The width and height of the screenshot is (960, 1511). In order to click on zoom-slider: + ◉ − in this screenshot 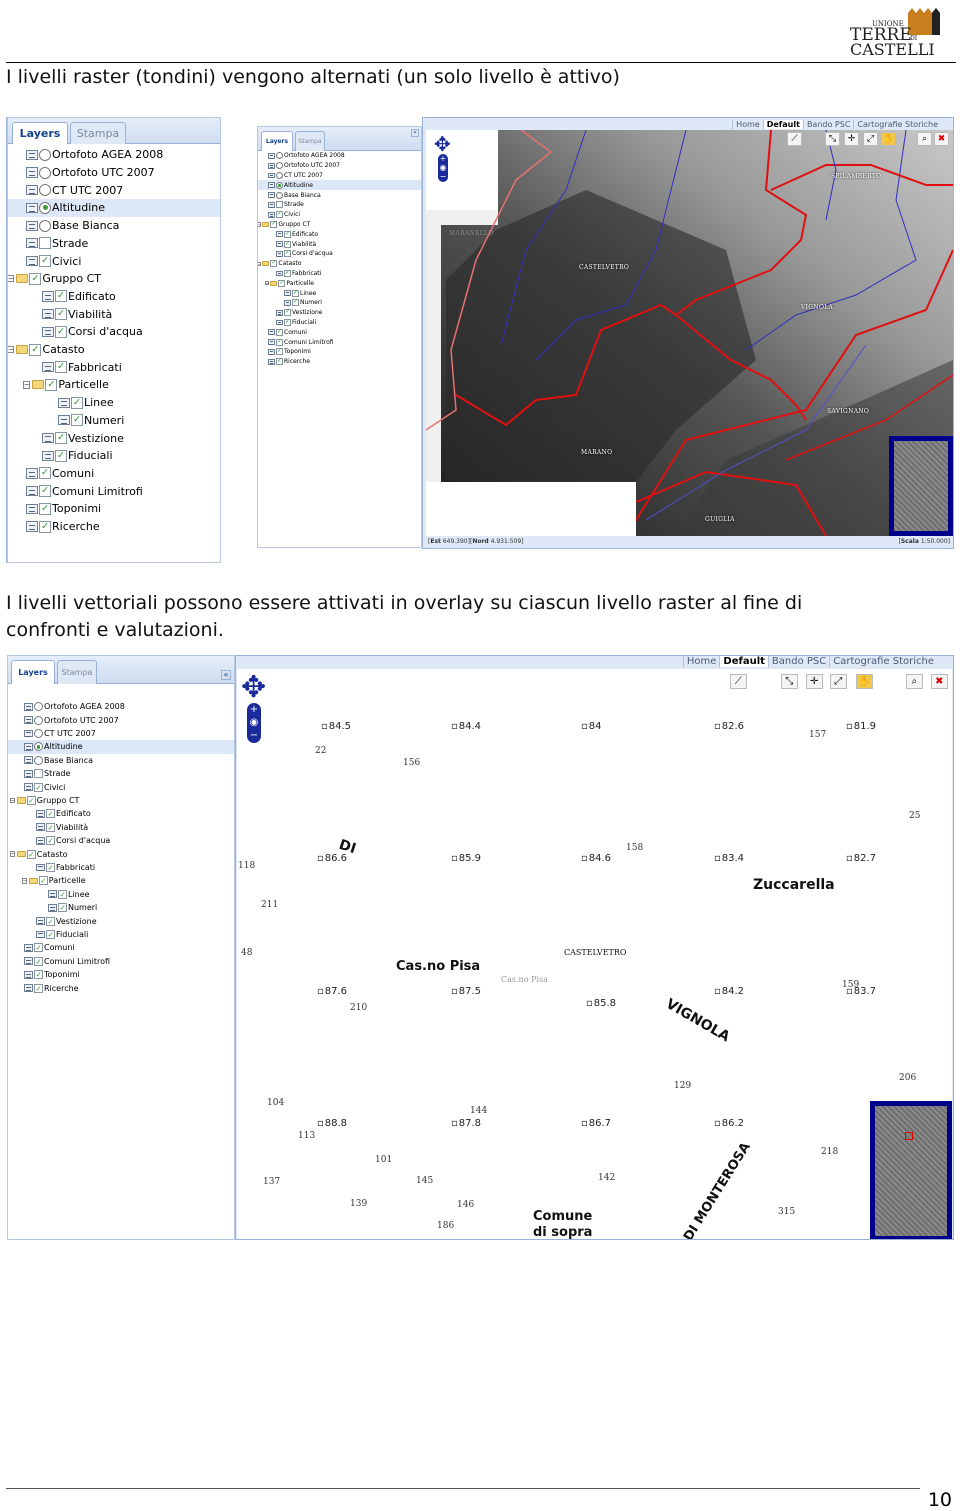, I will do `click(443, 168)`.